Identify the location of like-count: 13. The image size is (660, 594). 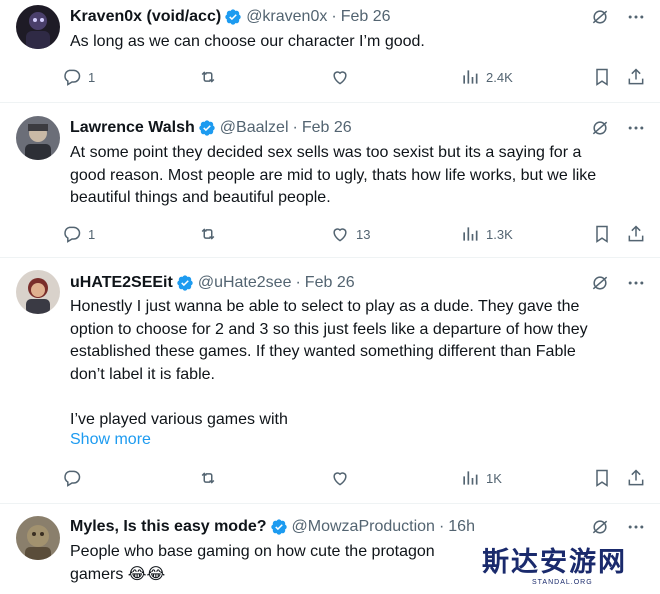
(363, 234).